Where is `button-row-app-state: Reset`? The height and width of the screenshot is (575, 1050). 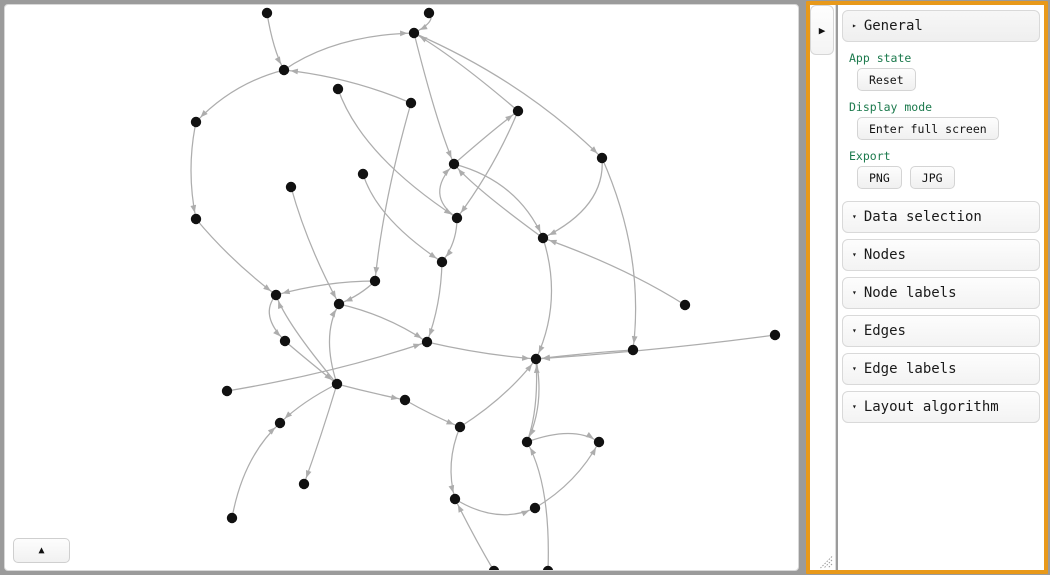
button-row-app-state: Reset is located at coordinates (950, 79).